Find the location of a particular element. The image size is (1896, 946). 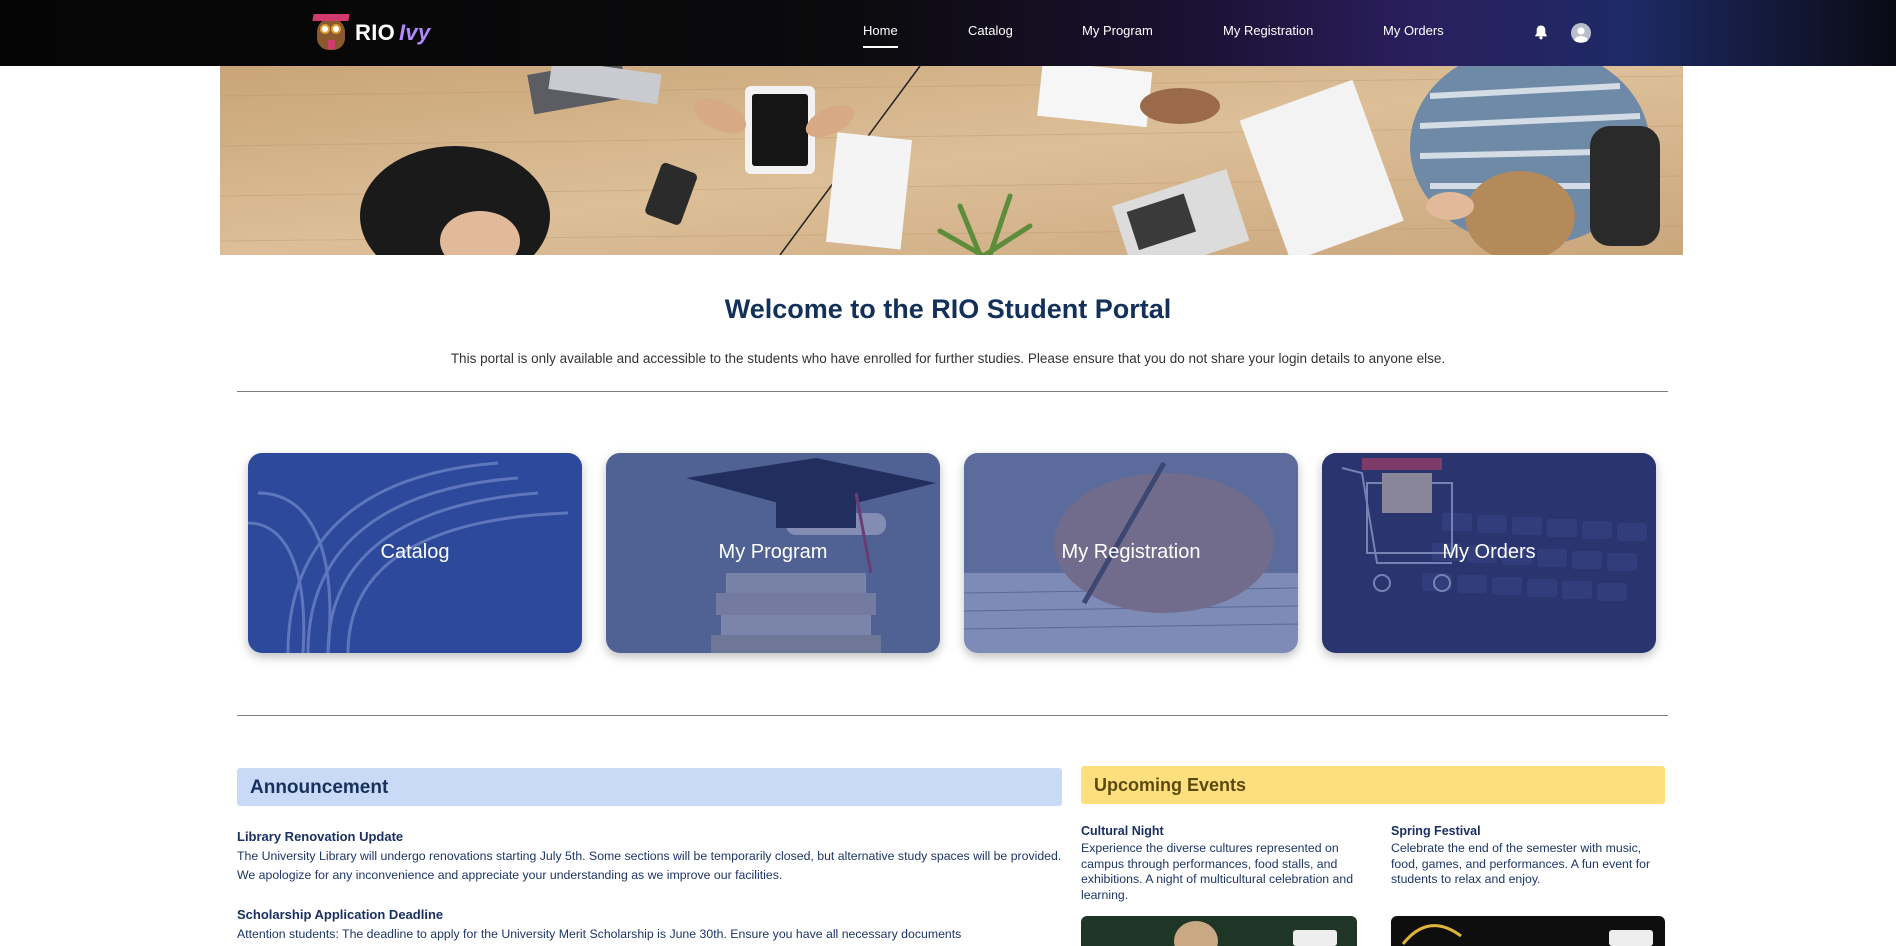

tile-my-orders: My Orders is located at coordinates (1489, 553).